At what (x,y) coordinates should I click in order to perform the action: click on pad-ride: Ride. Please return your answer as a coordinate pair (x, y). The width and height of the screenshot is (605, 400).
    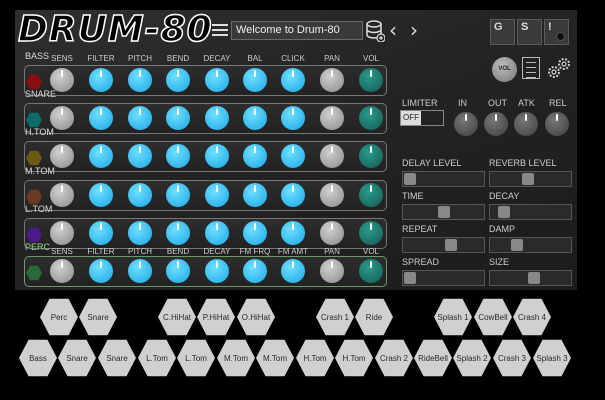
    Looking at the image, I should click on (374, 317).